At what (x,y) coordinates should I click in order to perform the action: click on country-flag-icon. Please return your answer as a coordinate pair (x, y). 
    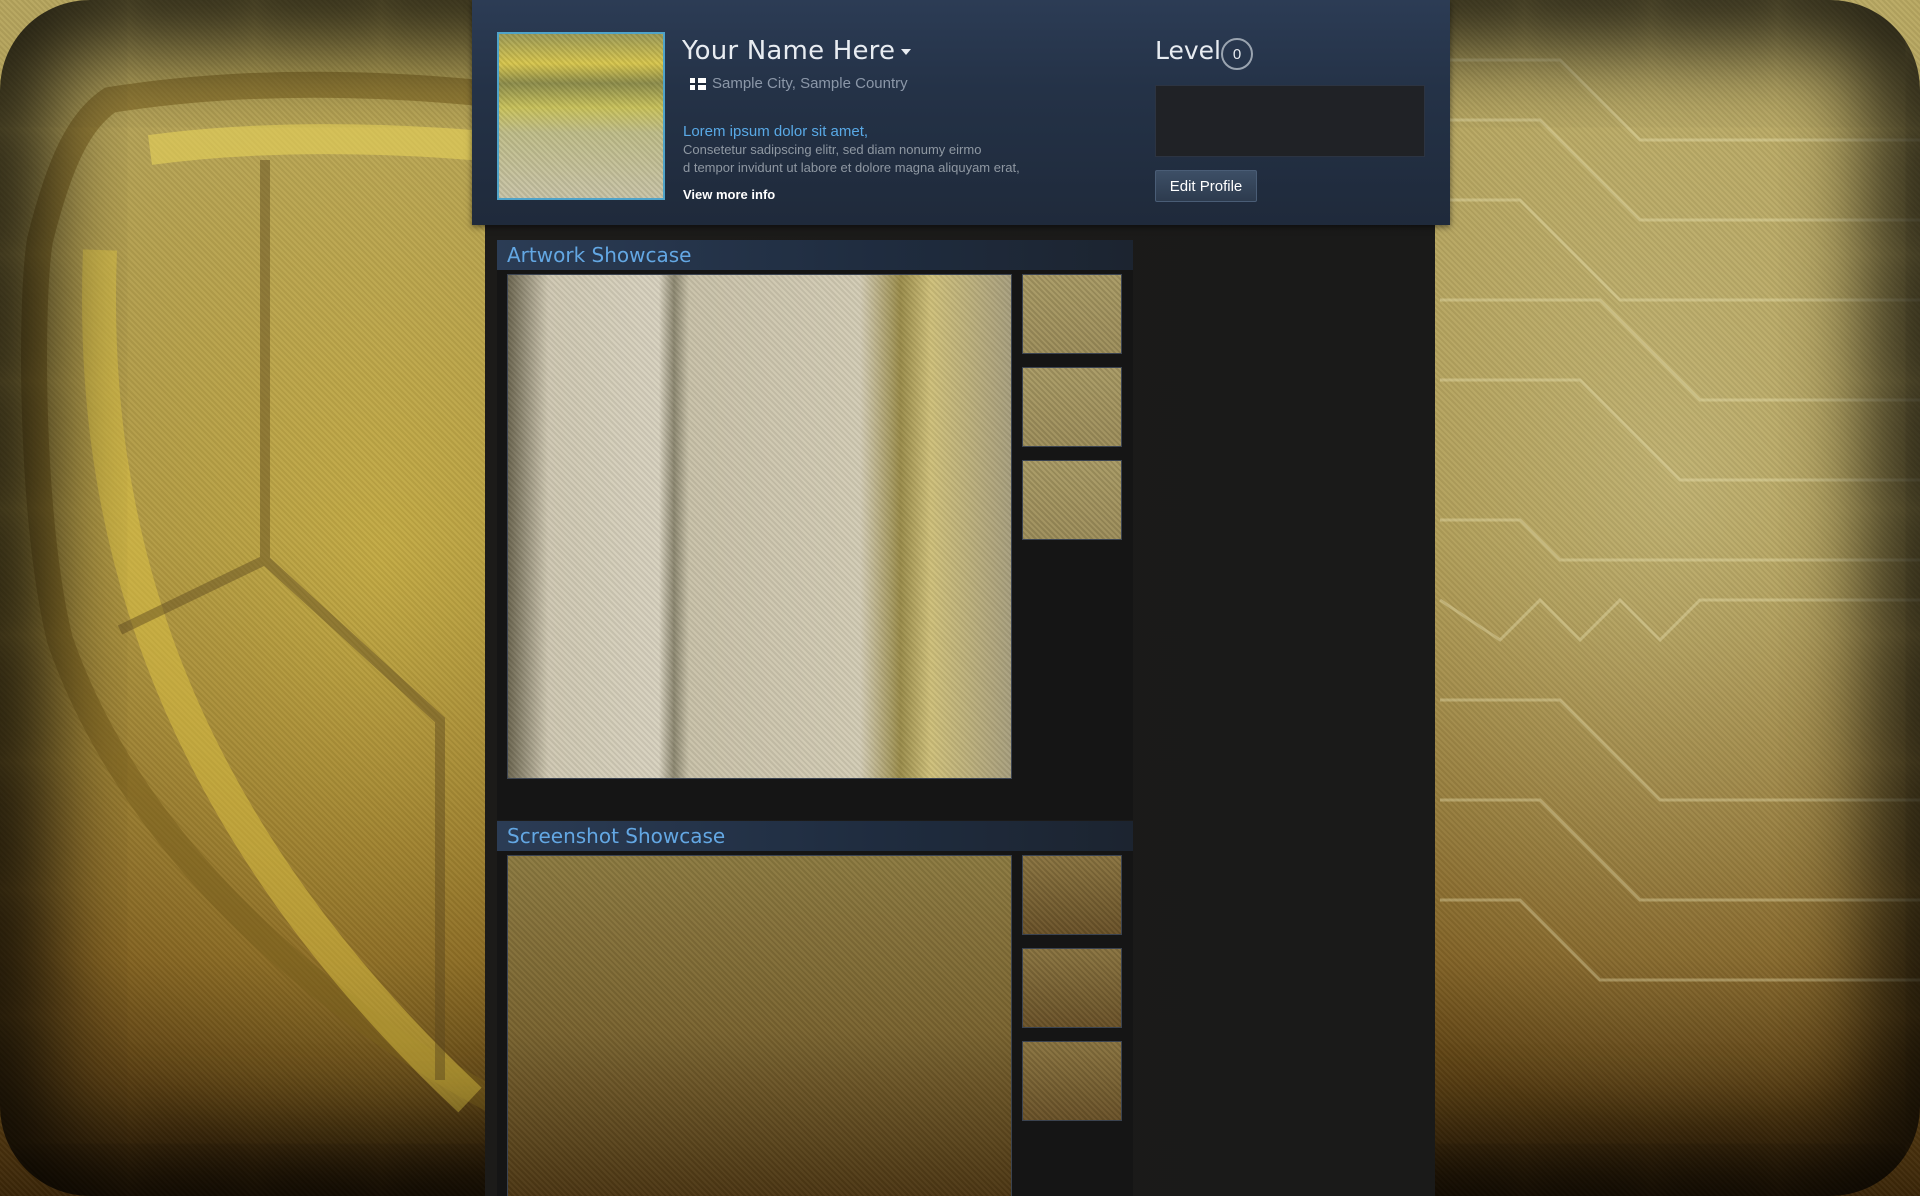
    Looking at the image, I should click on (698, 83).